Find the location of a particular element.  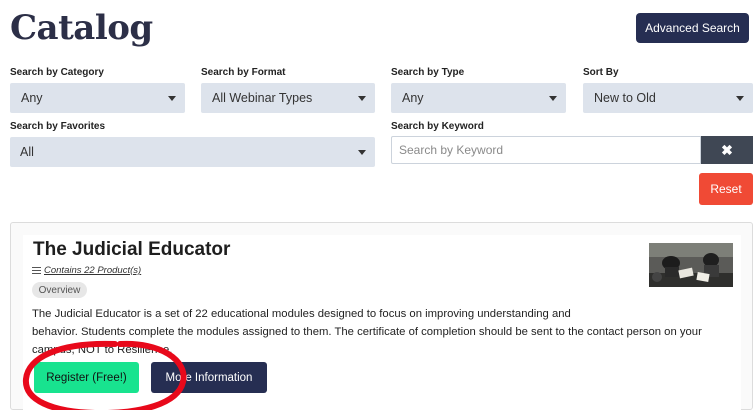

sort-select: New to Old is located at coordinates (668, 98).